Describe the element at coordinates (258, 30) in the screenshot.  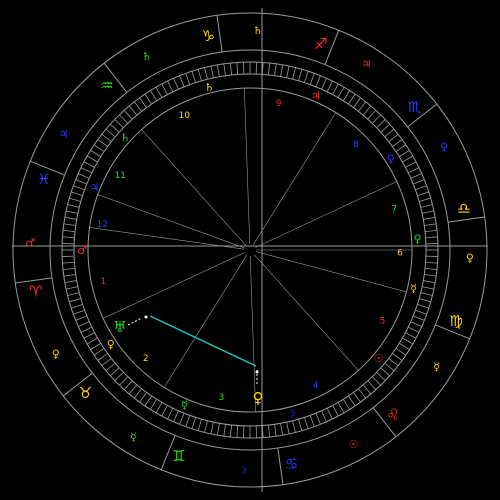
I see `capricorn-ruler-icon: ♄` at that location.